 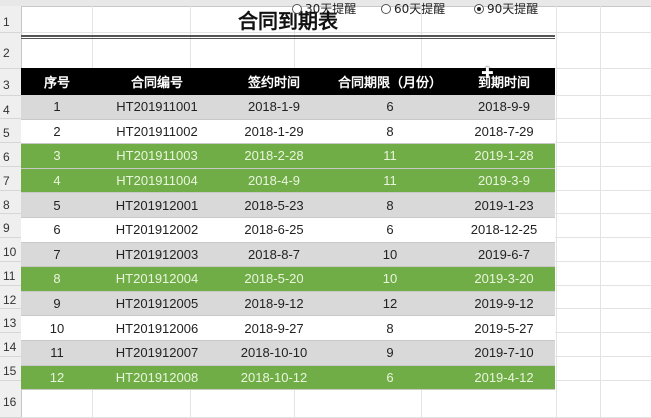 What do you see at coordinates (504, 205) in the screenshot?
I see `table-cell: 2019-1-23` at bounding box center [504, 205].